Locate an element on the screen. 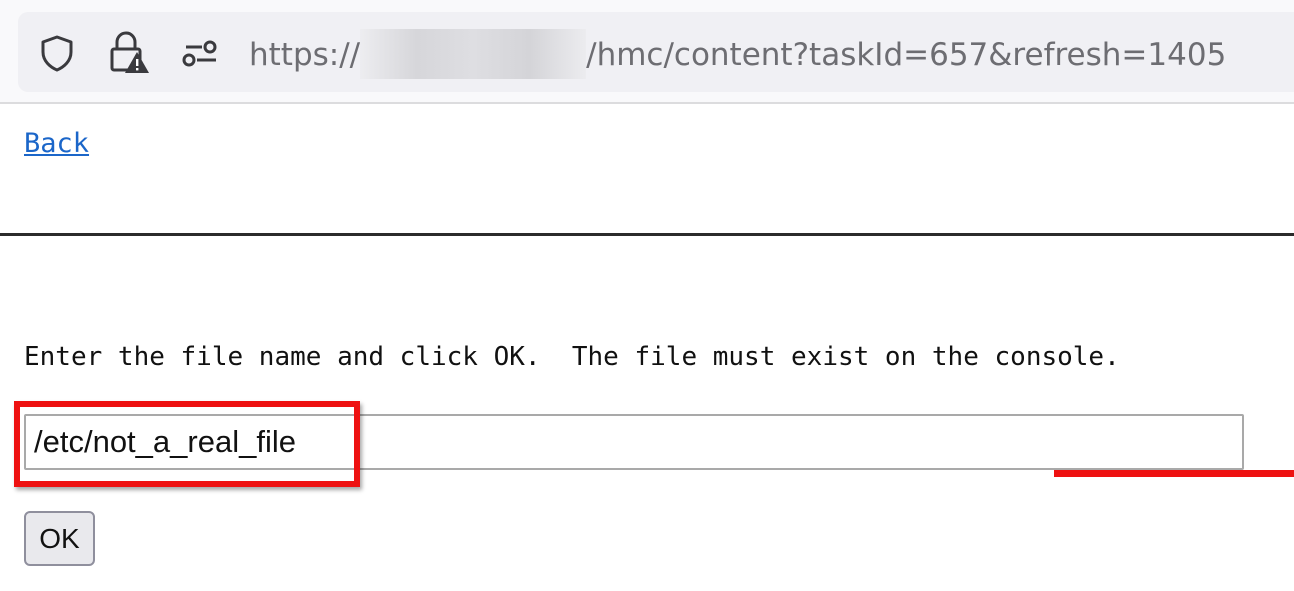 The width and height of the screenshot is (1294, 591). permissions-icon is located at coordinates (202, 55).